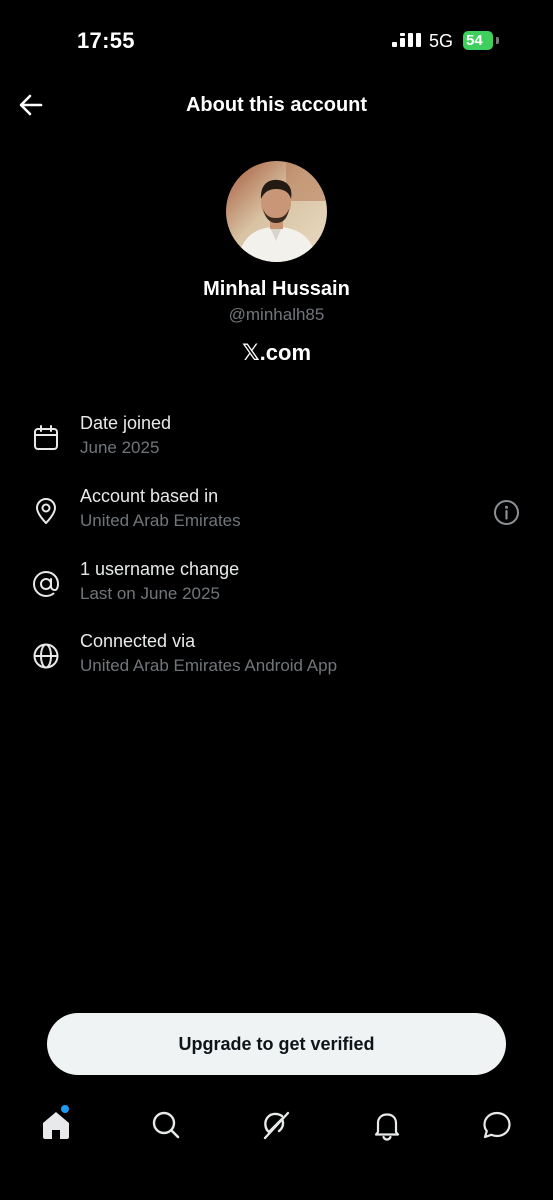  I want to click on globe-icon, so click(46, 656).